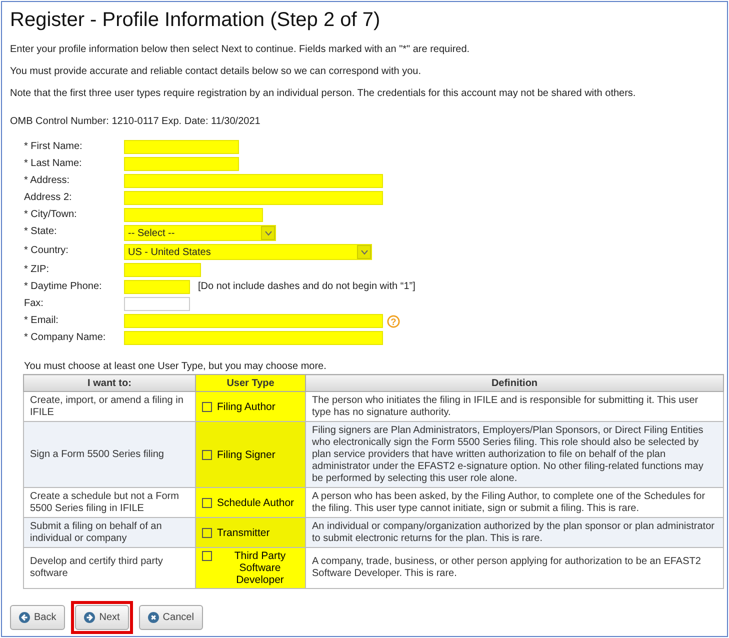 The width and height of the screenshot is (729, 638). I want to click on column-header: I want to:, so click(110, 383).